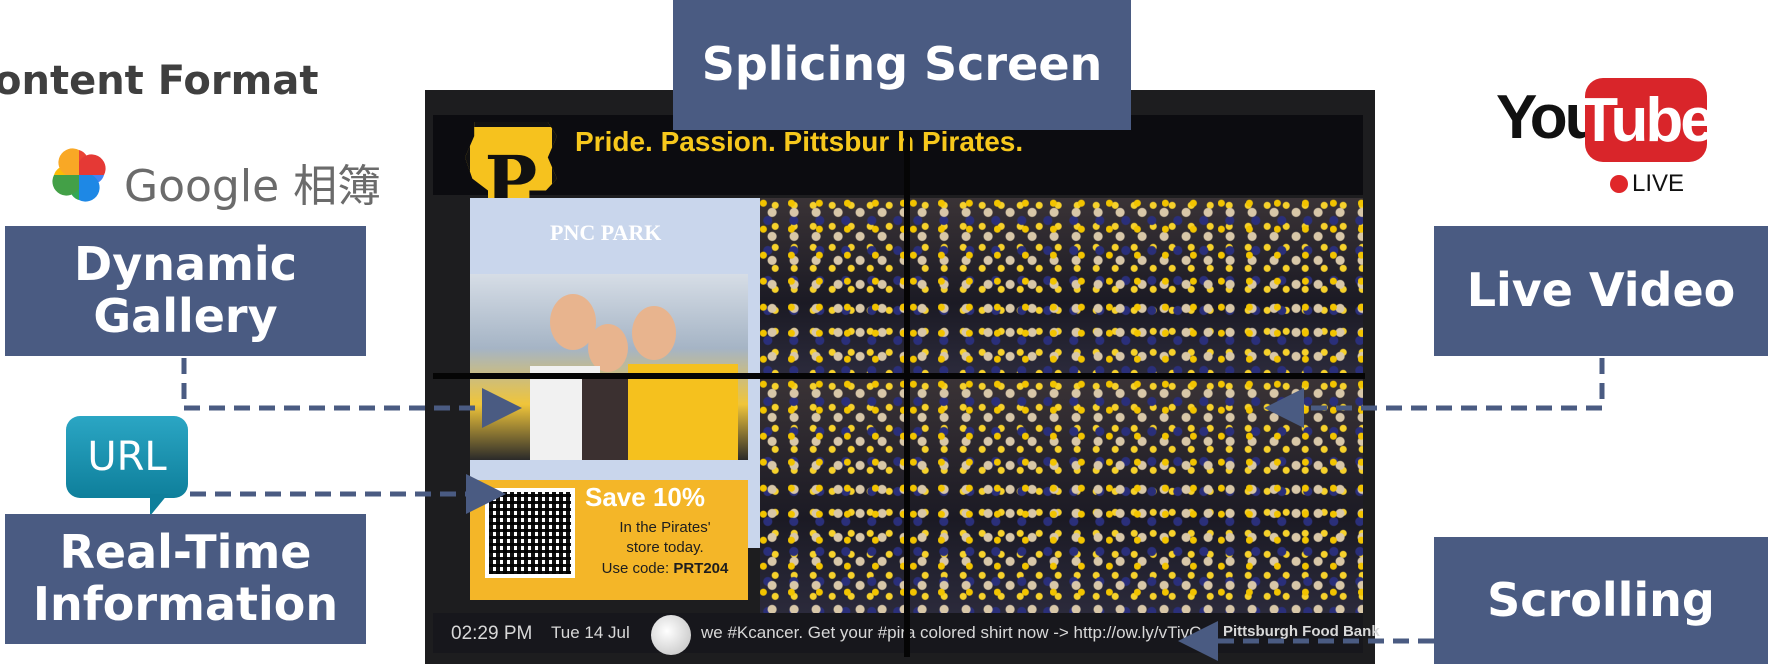 This screenshot has width=1768, height=664. What do you see at coordinates (1434, 393) in the screenshot?
I see `live-video-connector` at bounding box center [1434, 393].